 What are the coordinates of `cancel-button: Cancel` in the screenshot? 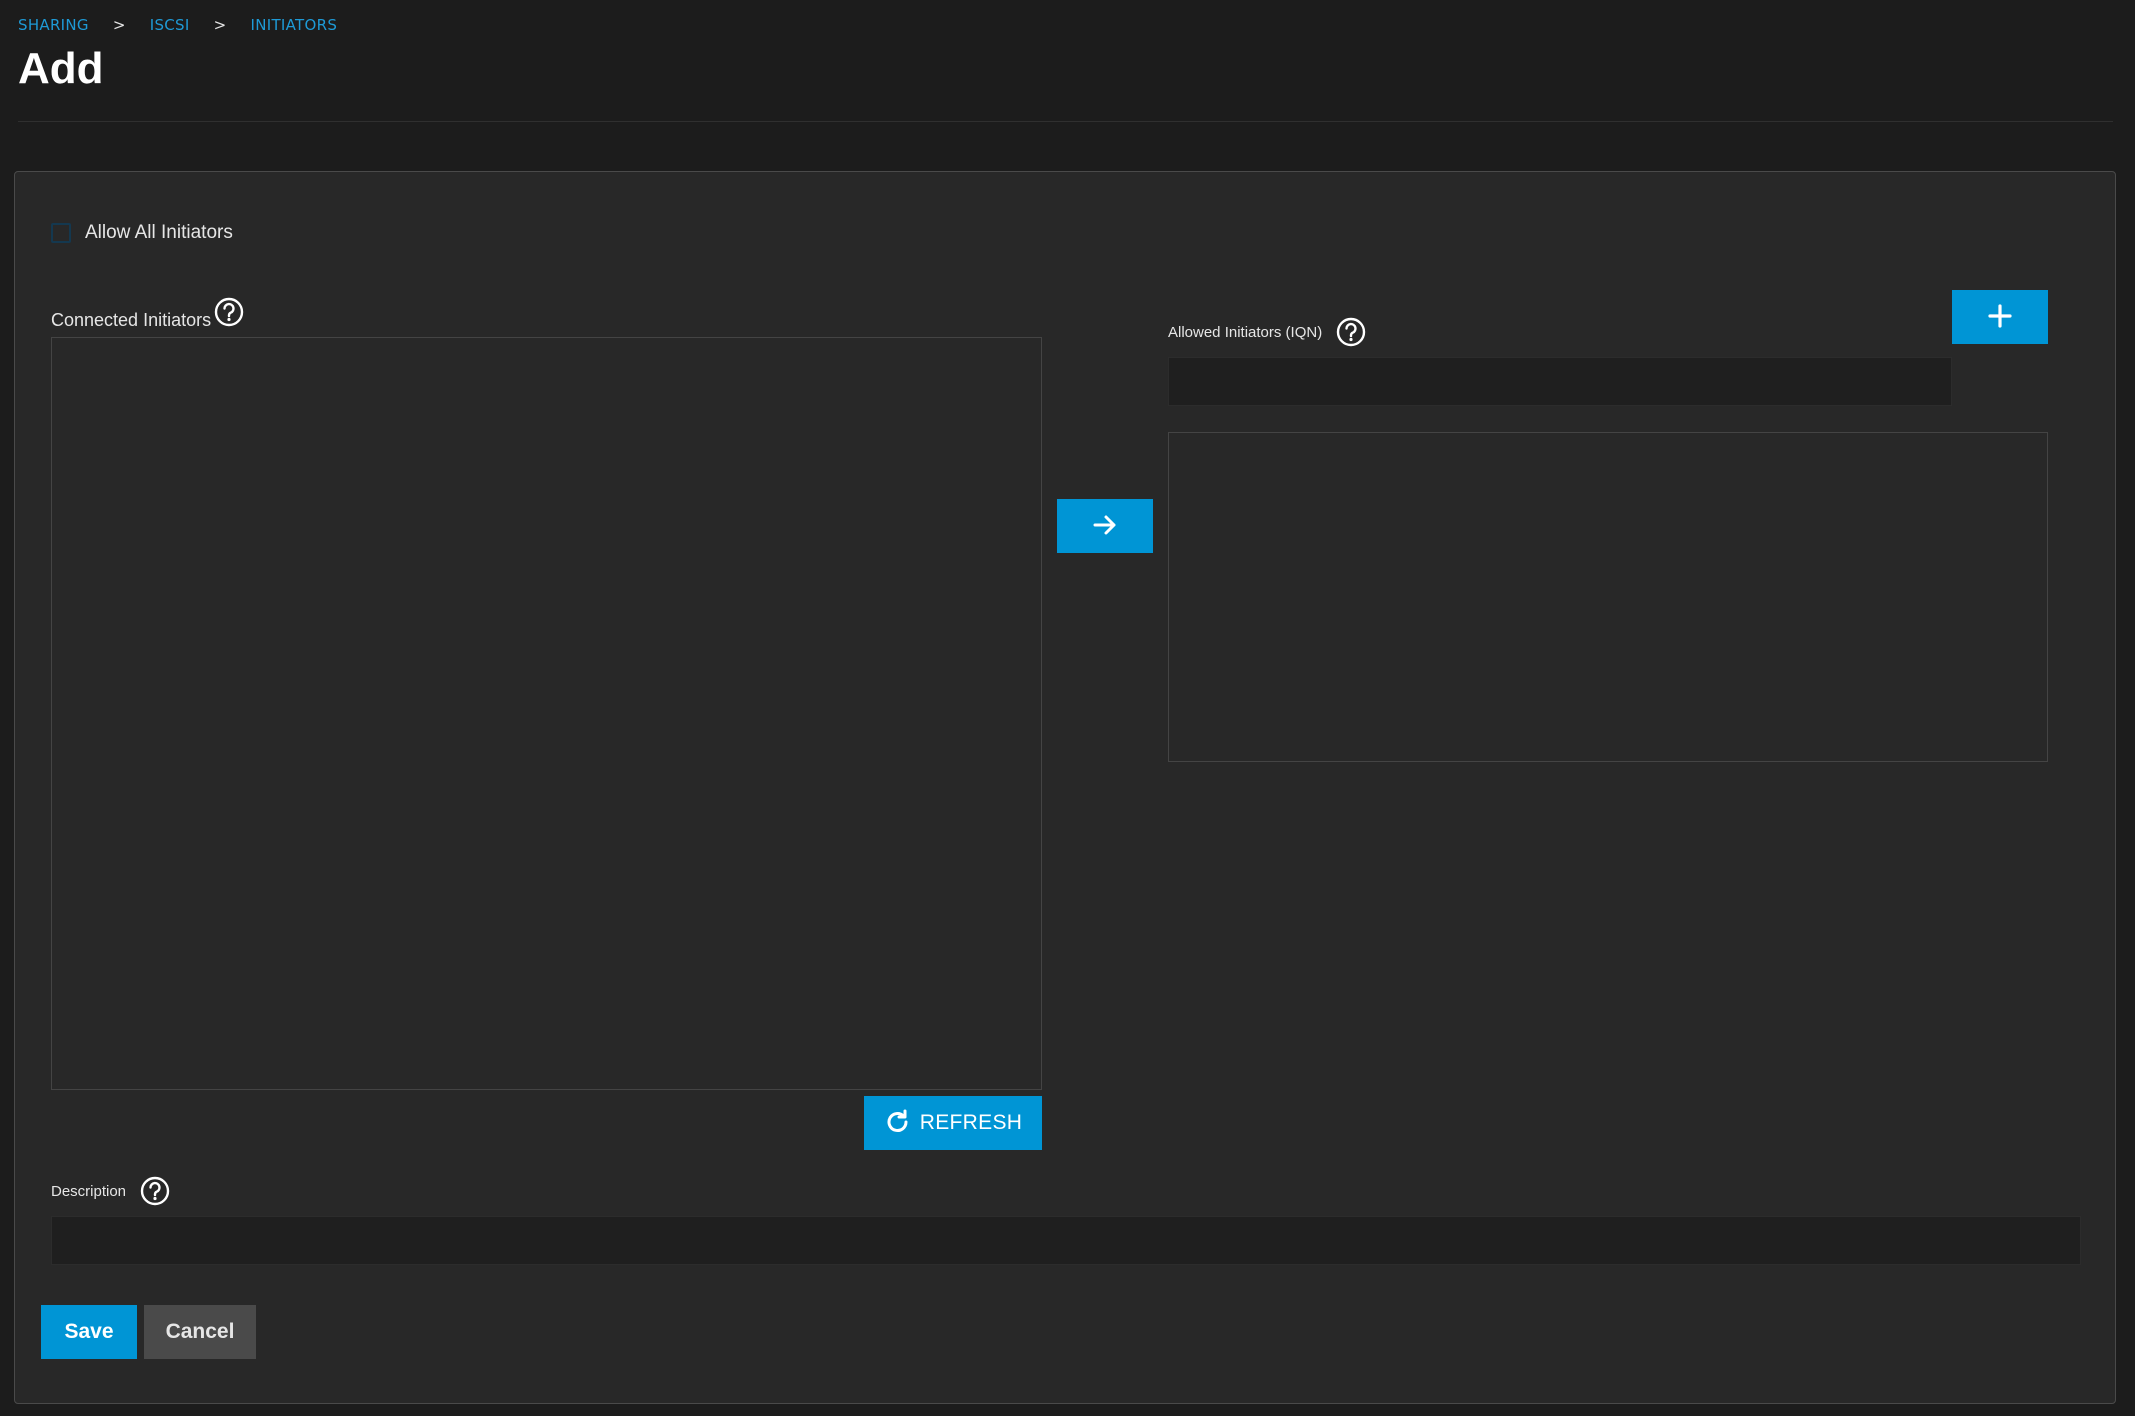 It's located at (200, 1332).